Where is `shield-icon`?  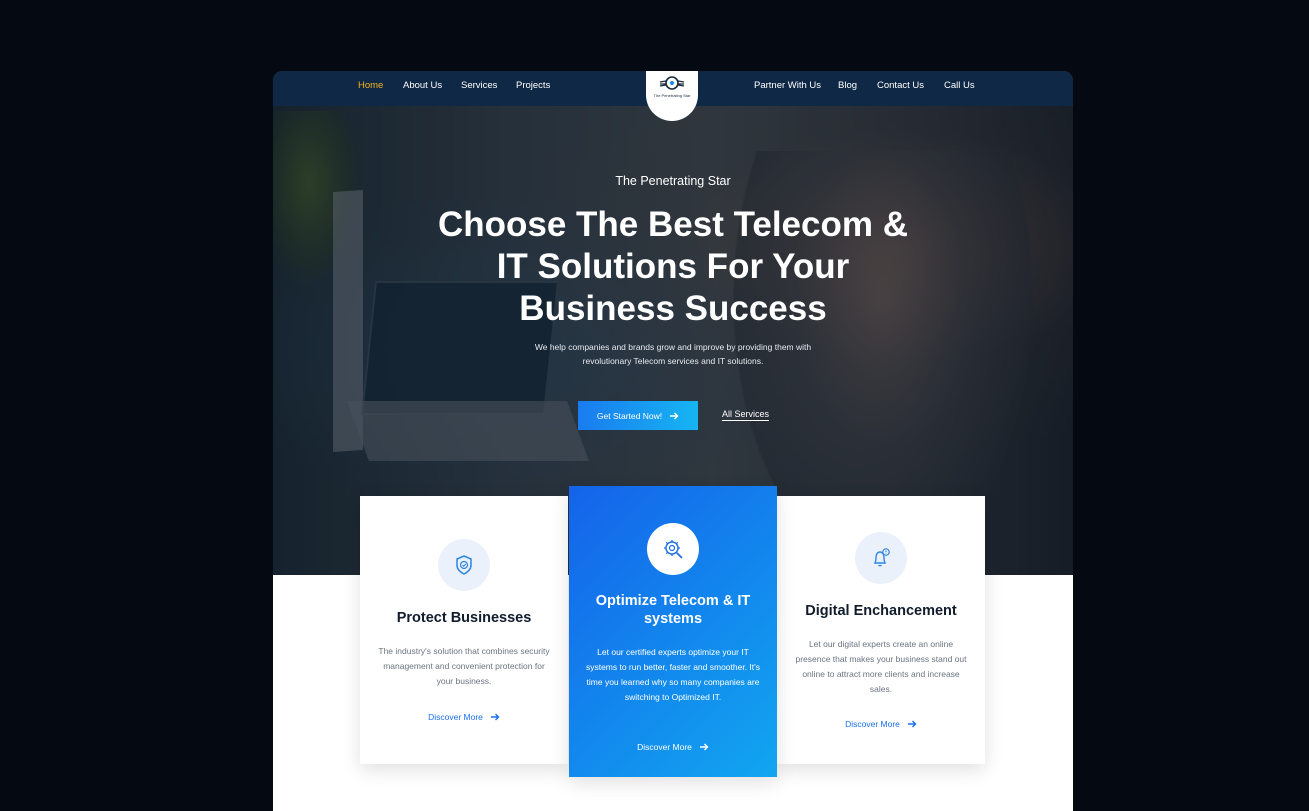
shield-icon is located at coordinates (464, 565).